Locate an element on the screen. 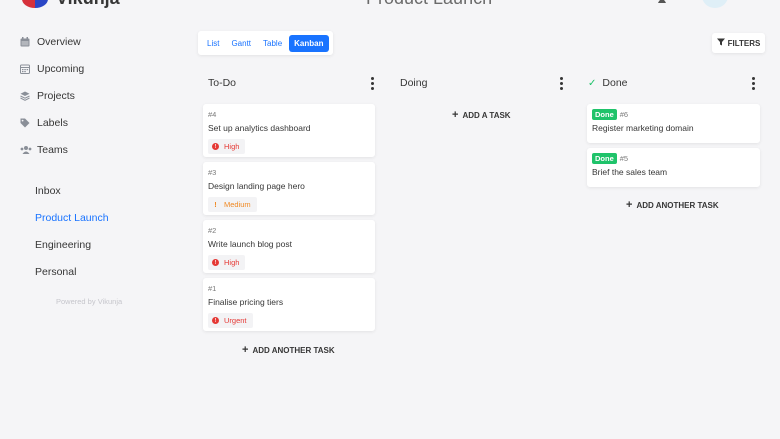 Image resolution: width=780 pixels, height=439 pixels. view-switcher: List Gantt Table Kanban is located at coordinates (265, 43).